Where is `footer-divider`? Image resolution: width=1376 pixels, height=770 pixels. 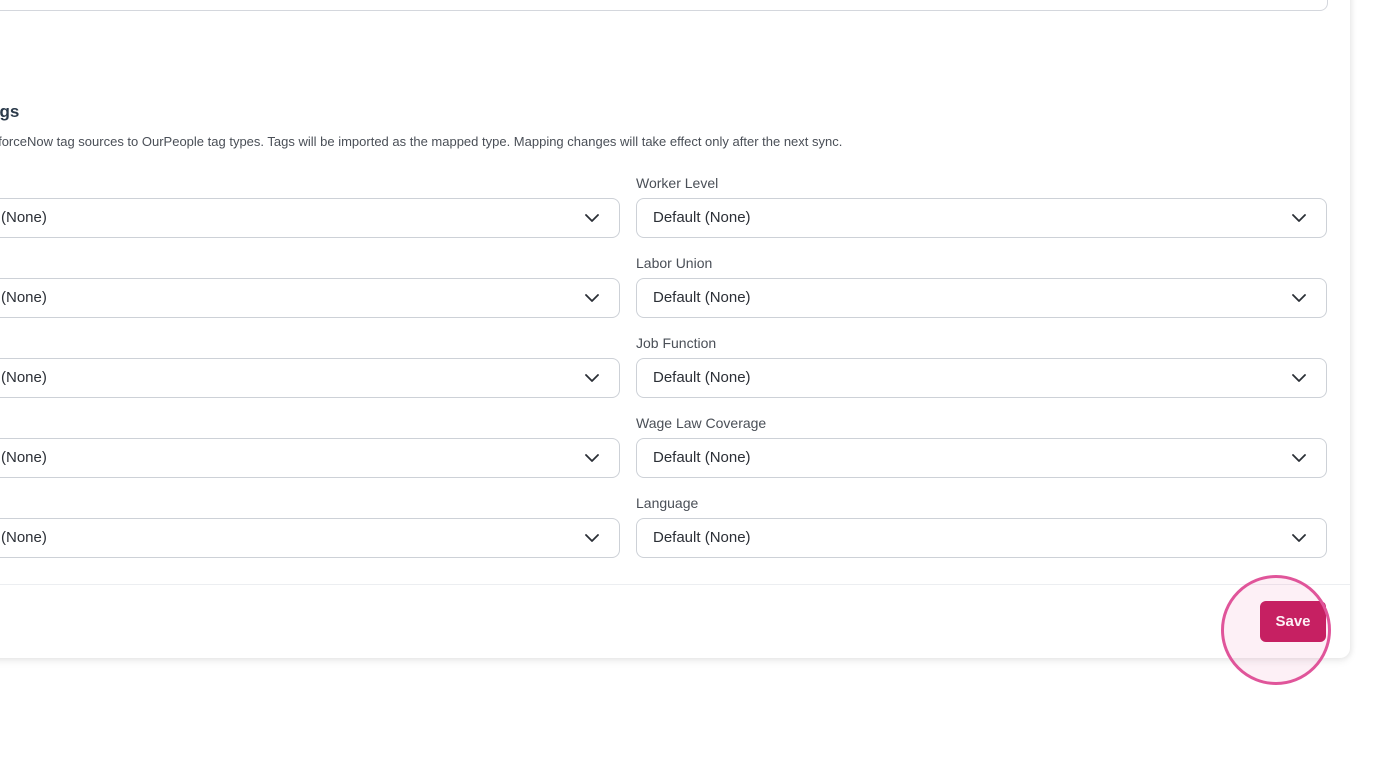
footer-divider is located at coordinates (675, 584).